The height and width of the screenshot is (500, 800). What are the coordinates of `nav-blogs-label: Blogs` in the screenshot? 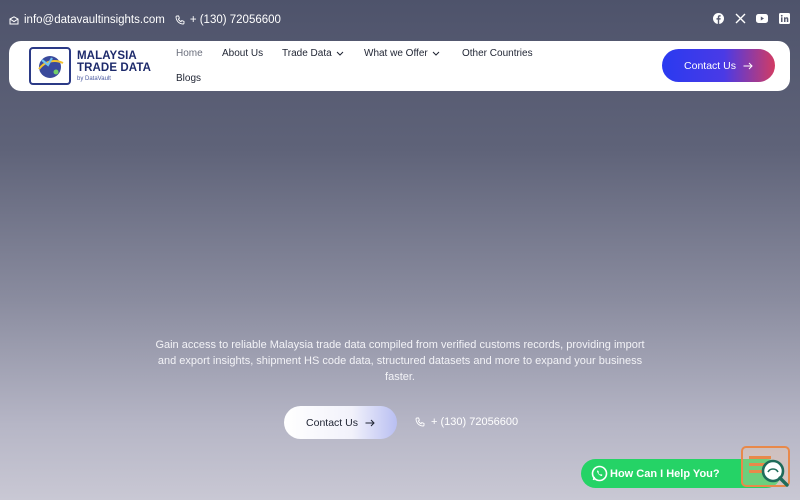 It's located at (189, 78).